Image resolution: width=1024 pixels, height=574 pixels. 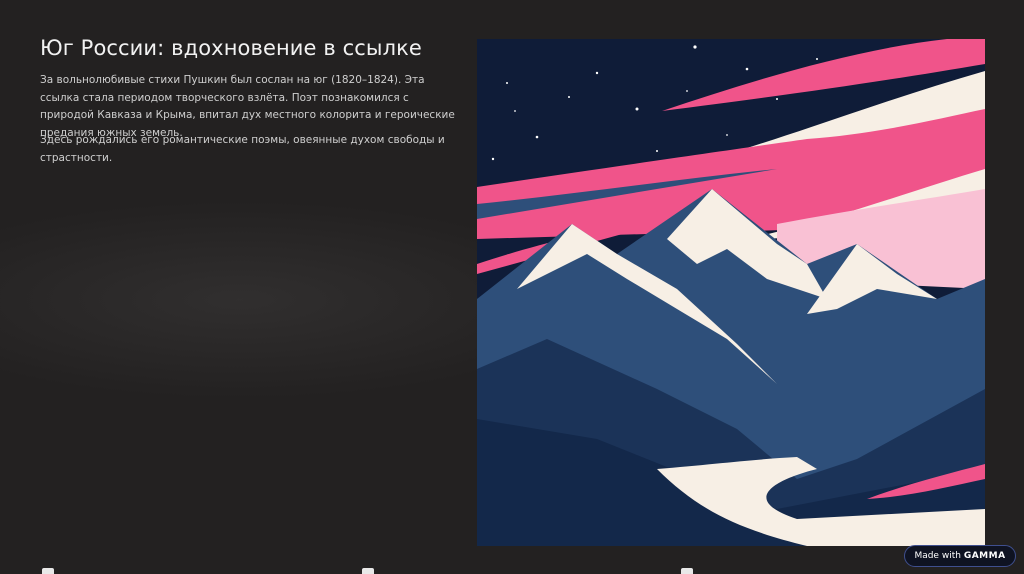 What do you see at coordinates (231, 48) in the screenshot?
I see `slide-title: Юг России: вдохновение в ссылке` at bounding box center [231, 48].